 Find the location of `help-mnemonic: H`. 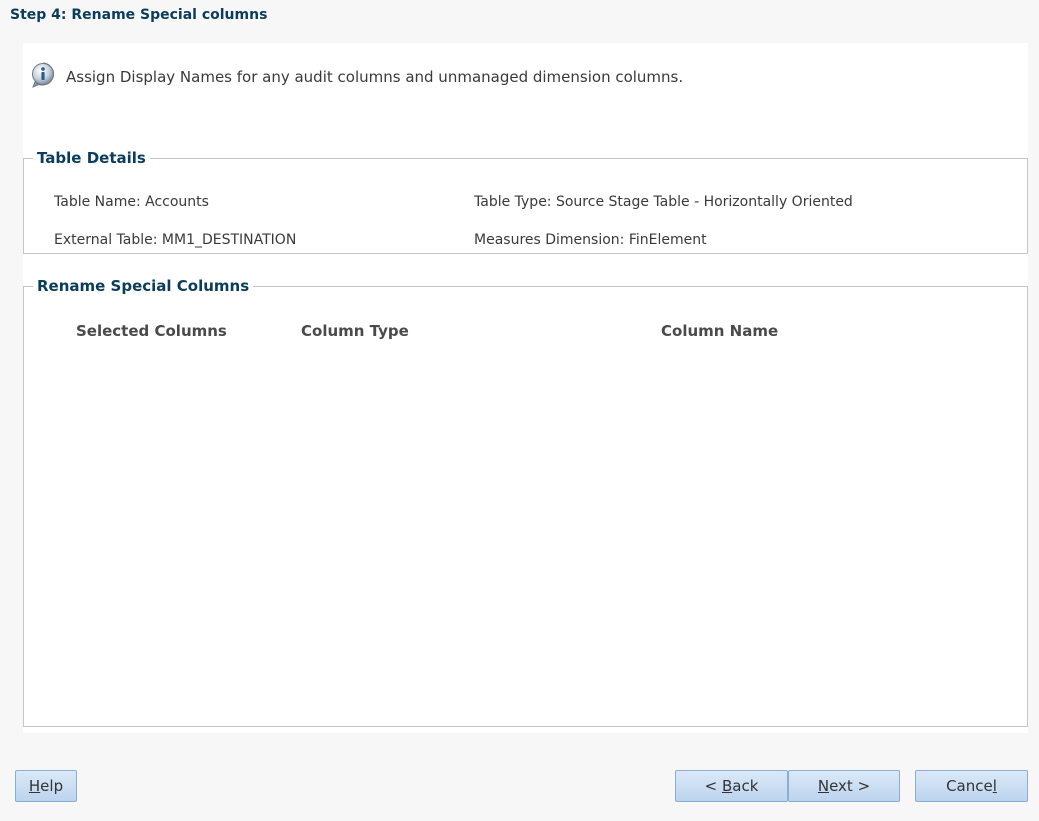

help-mnemonic: H is located at coordinates (34, 786).